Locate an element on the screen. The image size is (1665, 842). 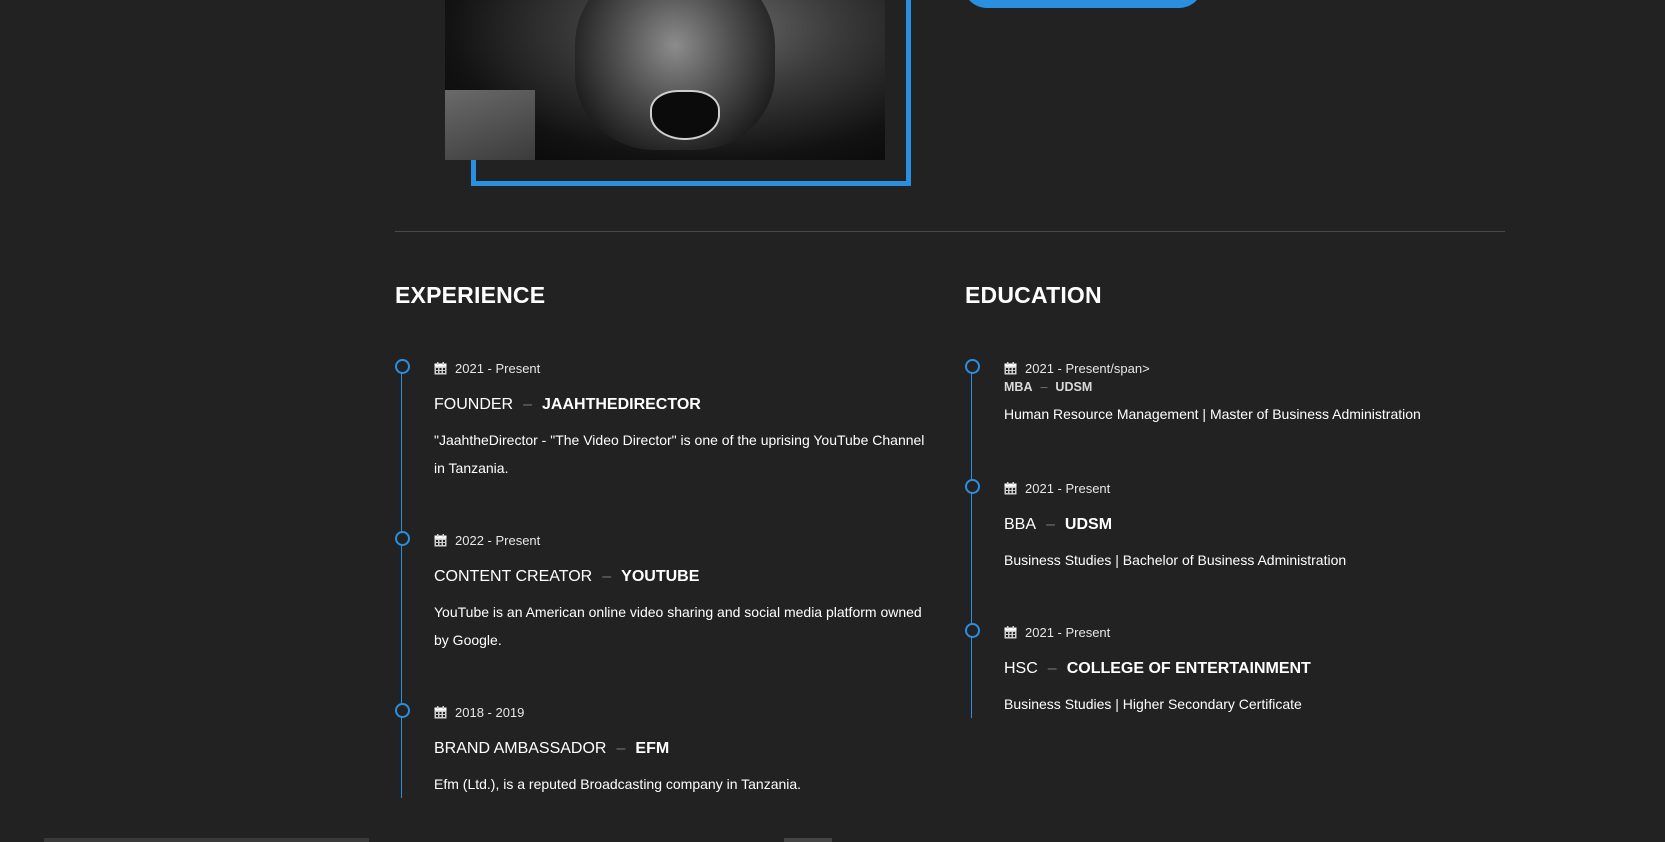
photo-tiger-mouth is located at coordinates (685, 115).